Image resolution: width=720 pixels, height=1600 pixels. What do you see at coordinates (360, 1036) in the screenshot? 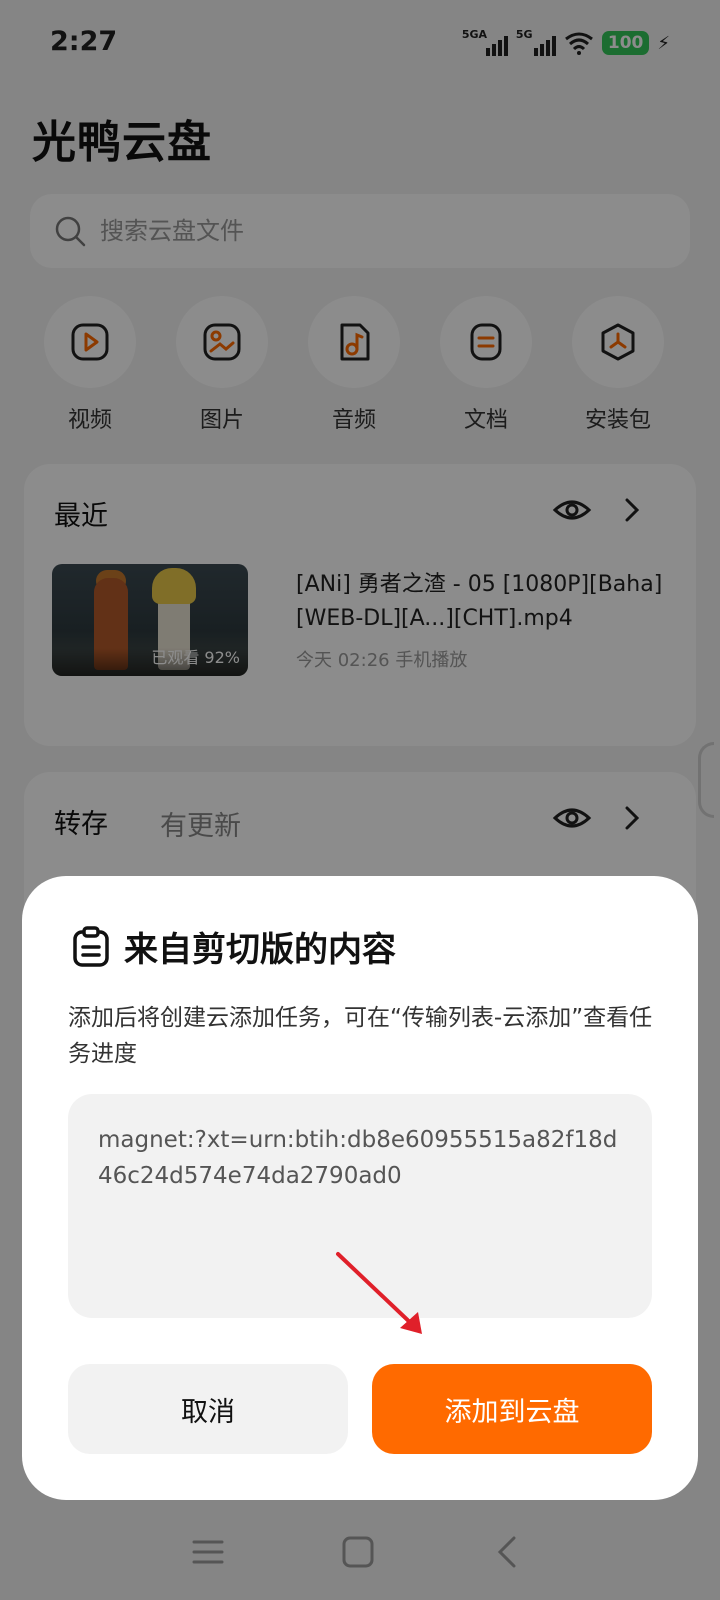
I see `dialog-description: 添加后将创建云添加任务，可在“传输列表-云添加”查看任务进度` at bounding box center [360, 1036].